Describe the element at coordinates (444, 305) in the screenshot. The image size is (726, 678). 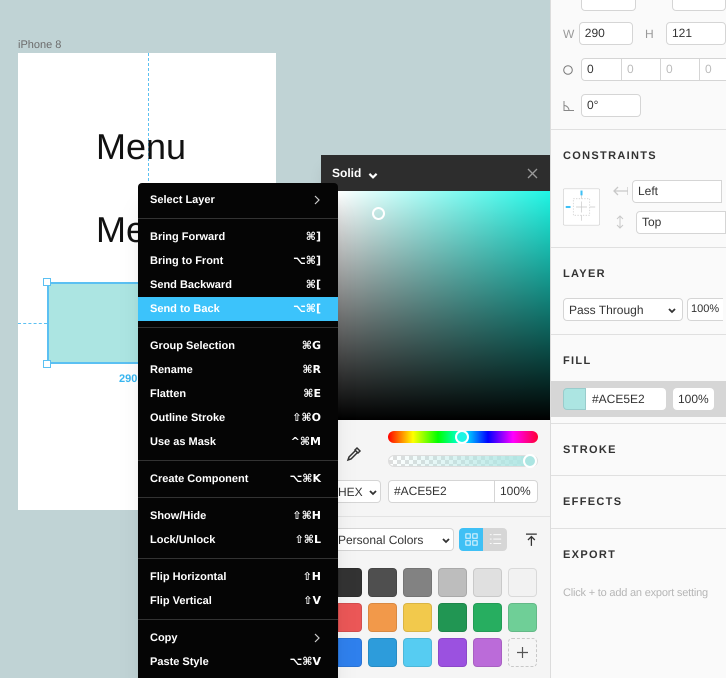
I see `color-gradient-field` at that location.